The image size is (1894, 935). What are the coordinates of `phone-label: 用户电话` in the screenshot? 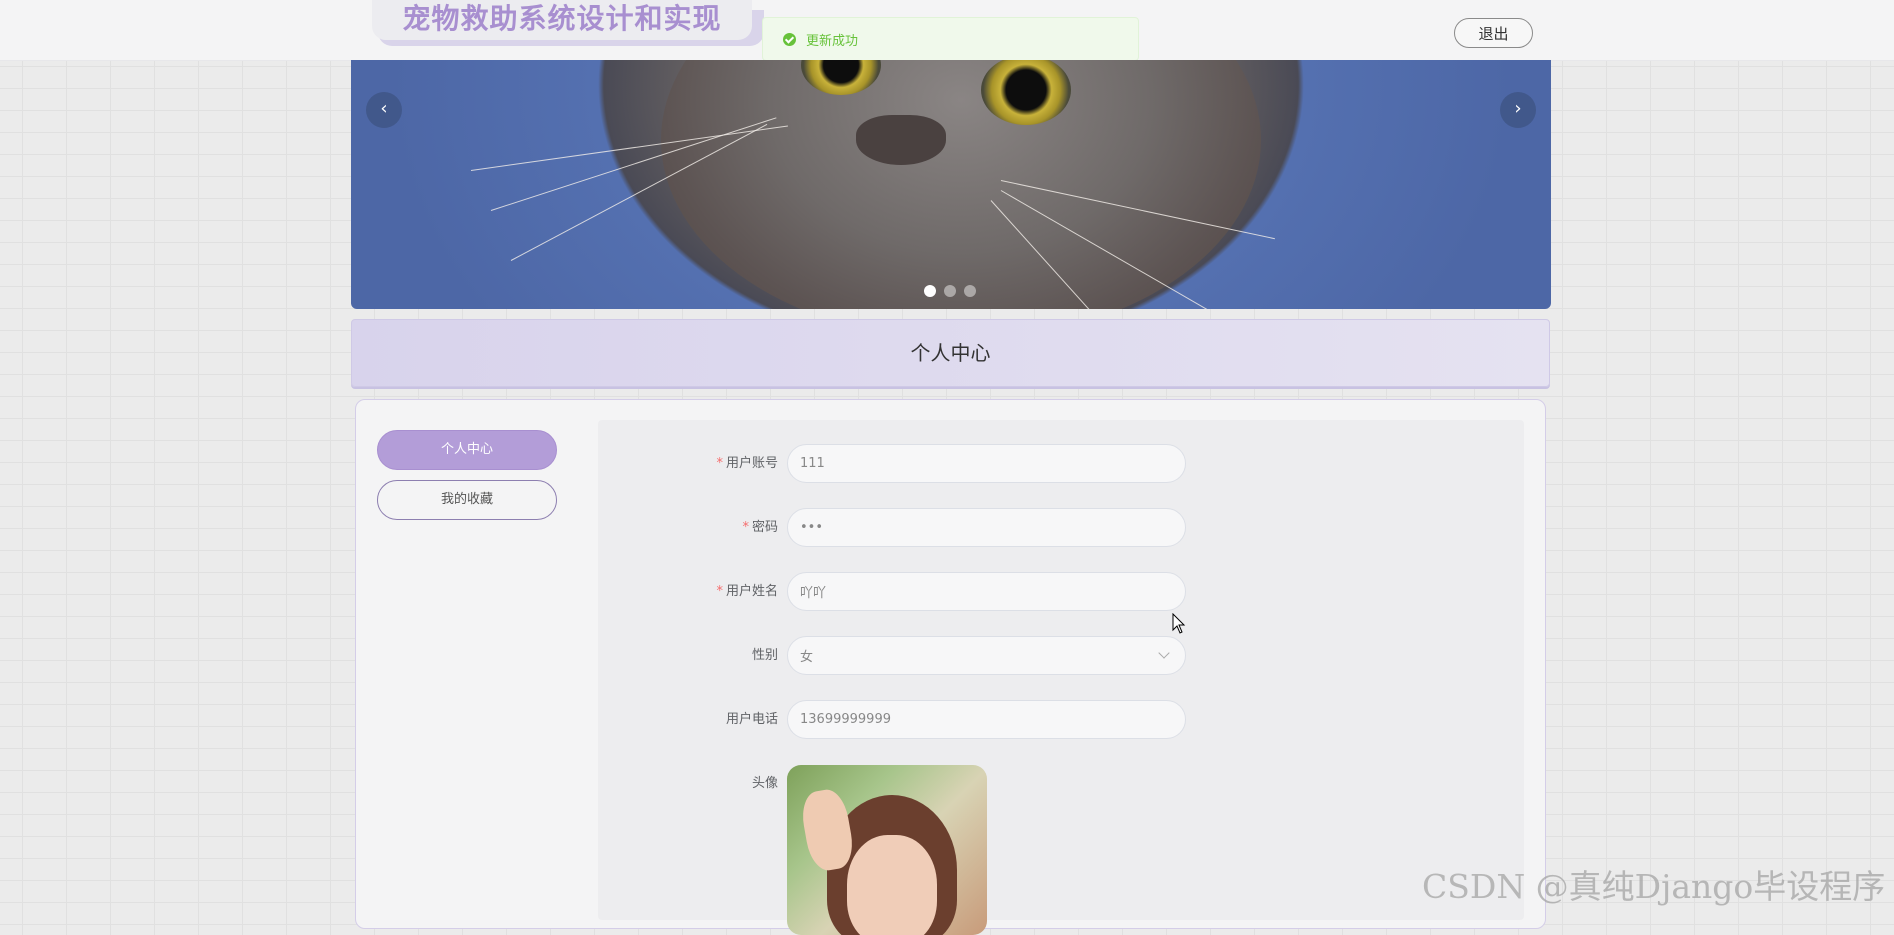 It's located at (751, 719).